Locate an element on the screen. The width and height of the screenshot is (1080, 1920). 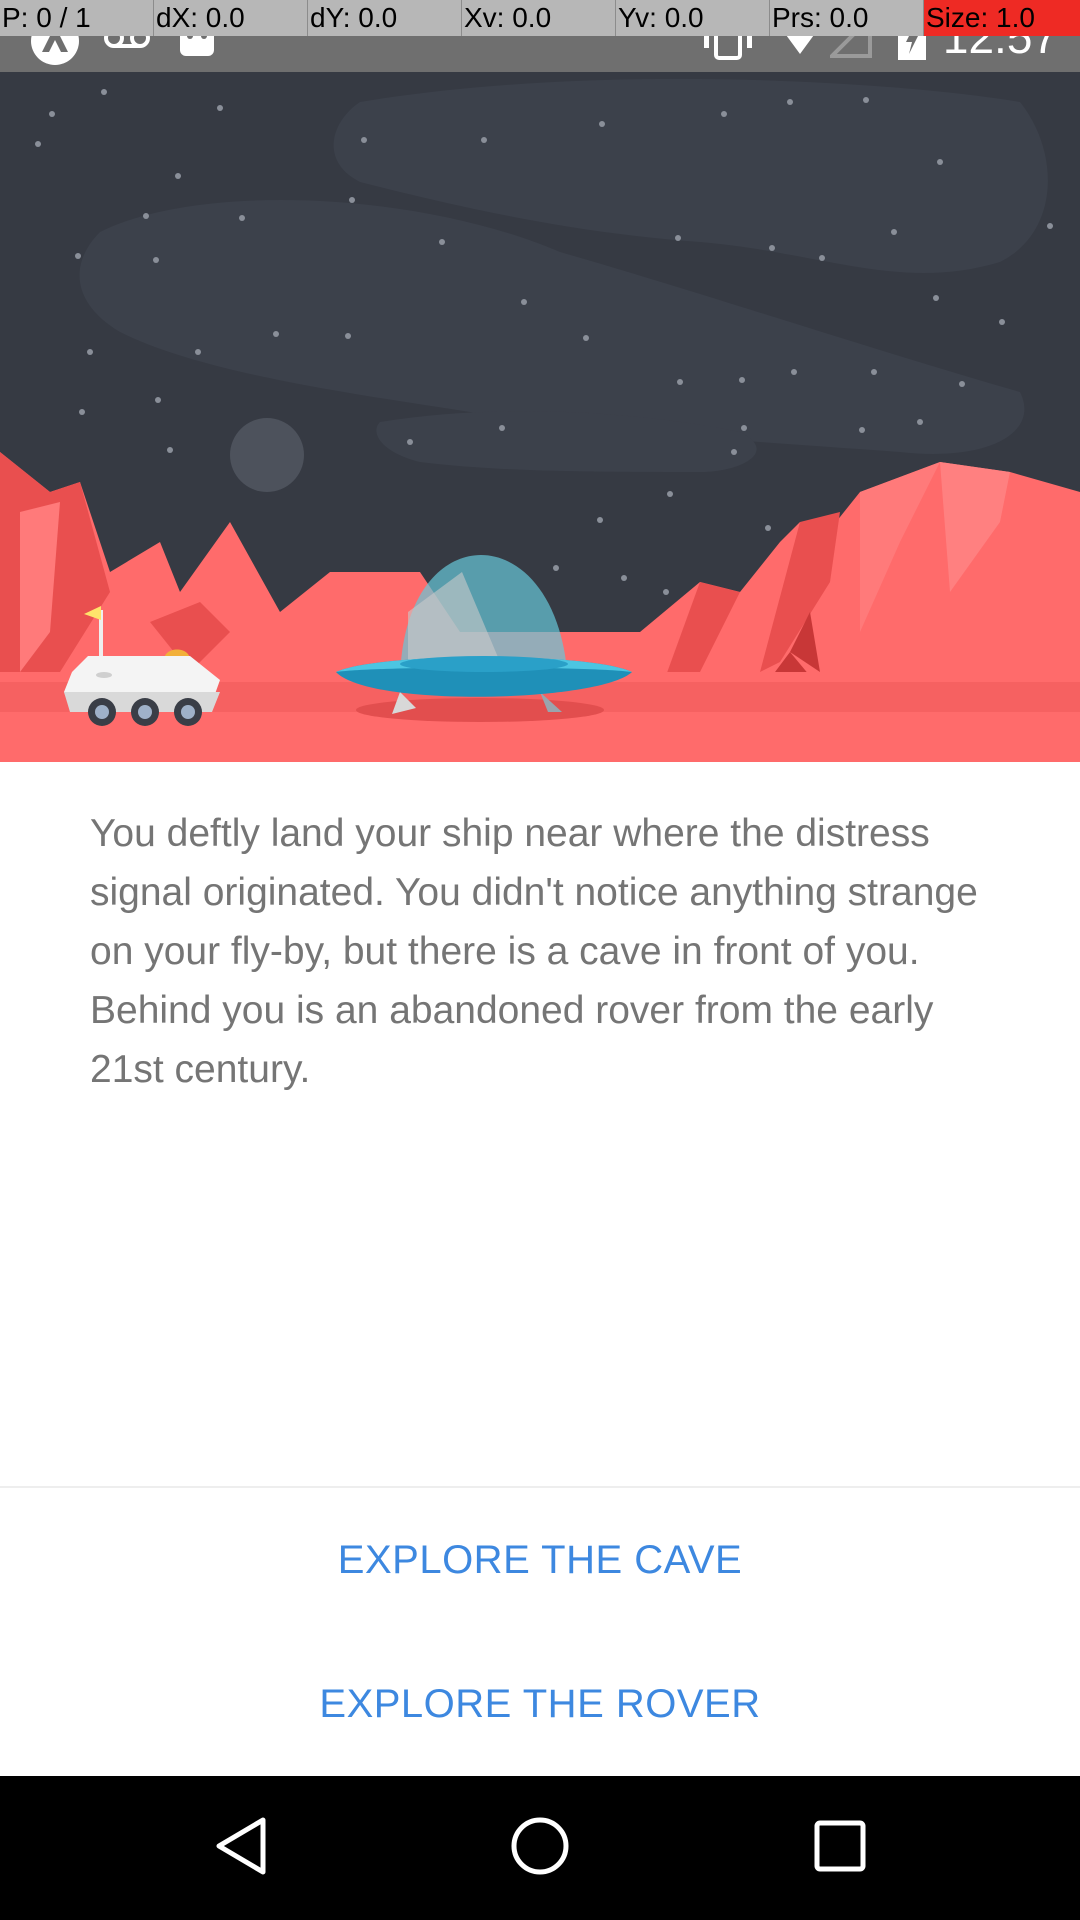
home-button is located at coordinates (540, 1848).